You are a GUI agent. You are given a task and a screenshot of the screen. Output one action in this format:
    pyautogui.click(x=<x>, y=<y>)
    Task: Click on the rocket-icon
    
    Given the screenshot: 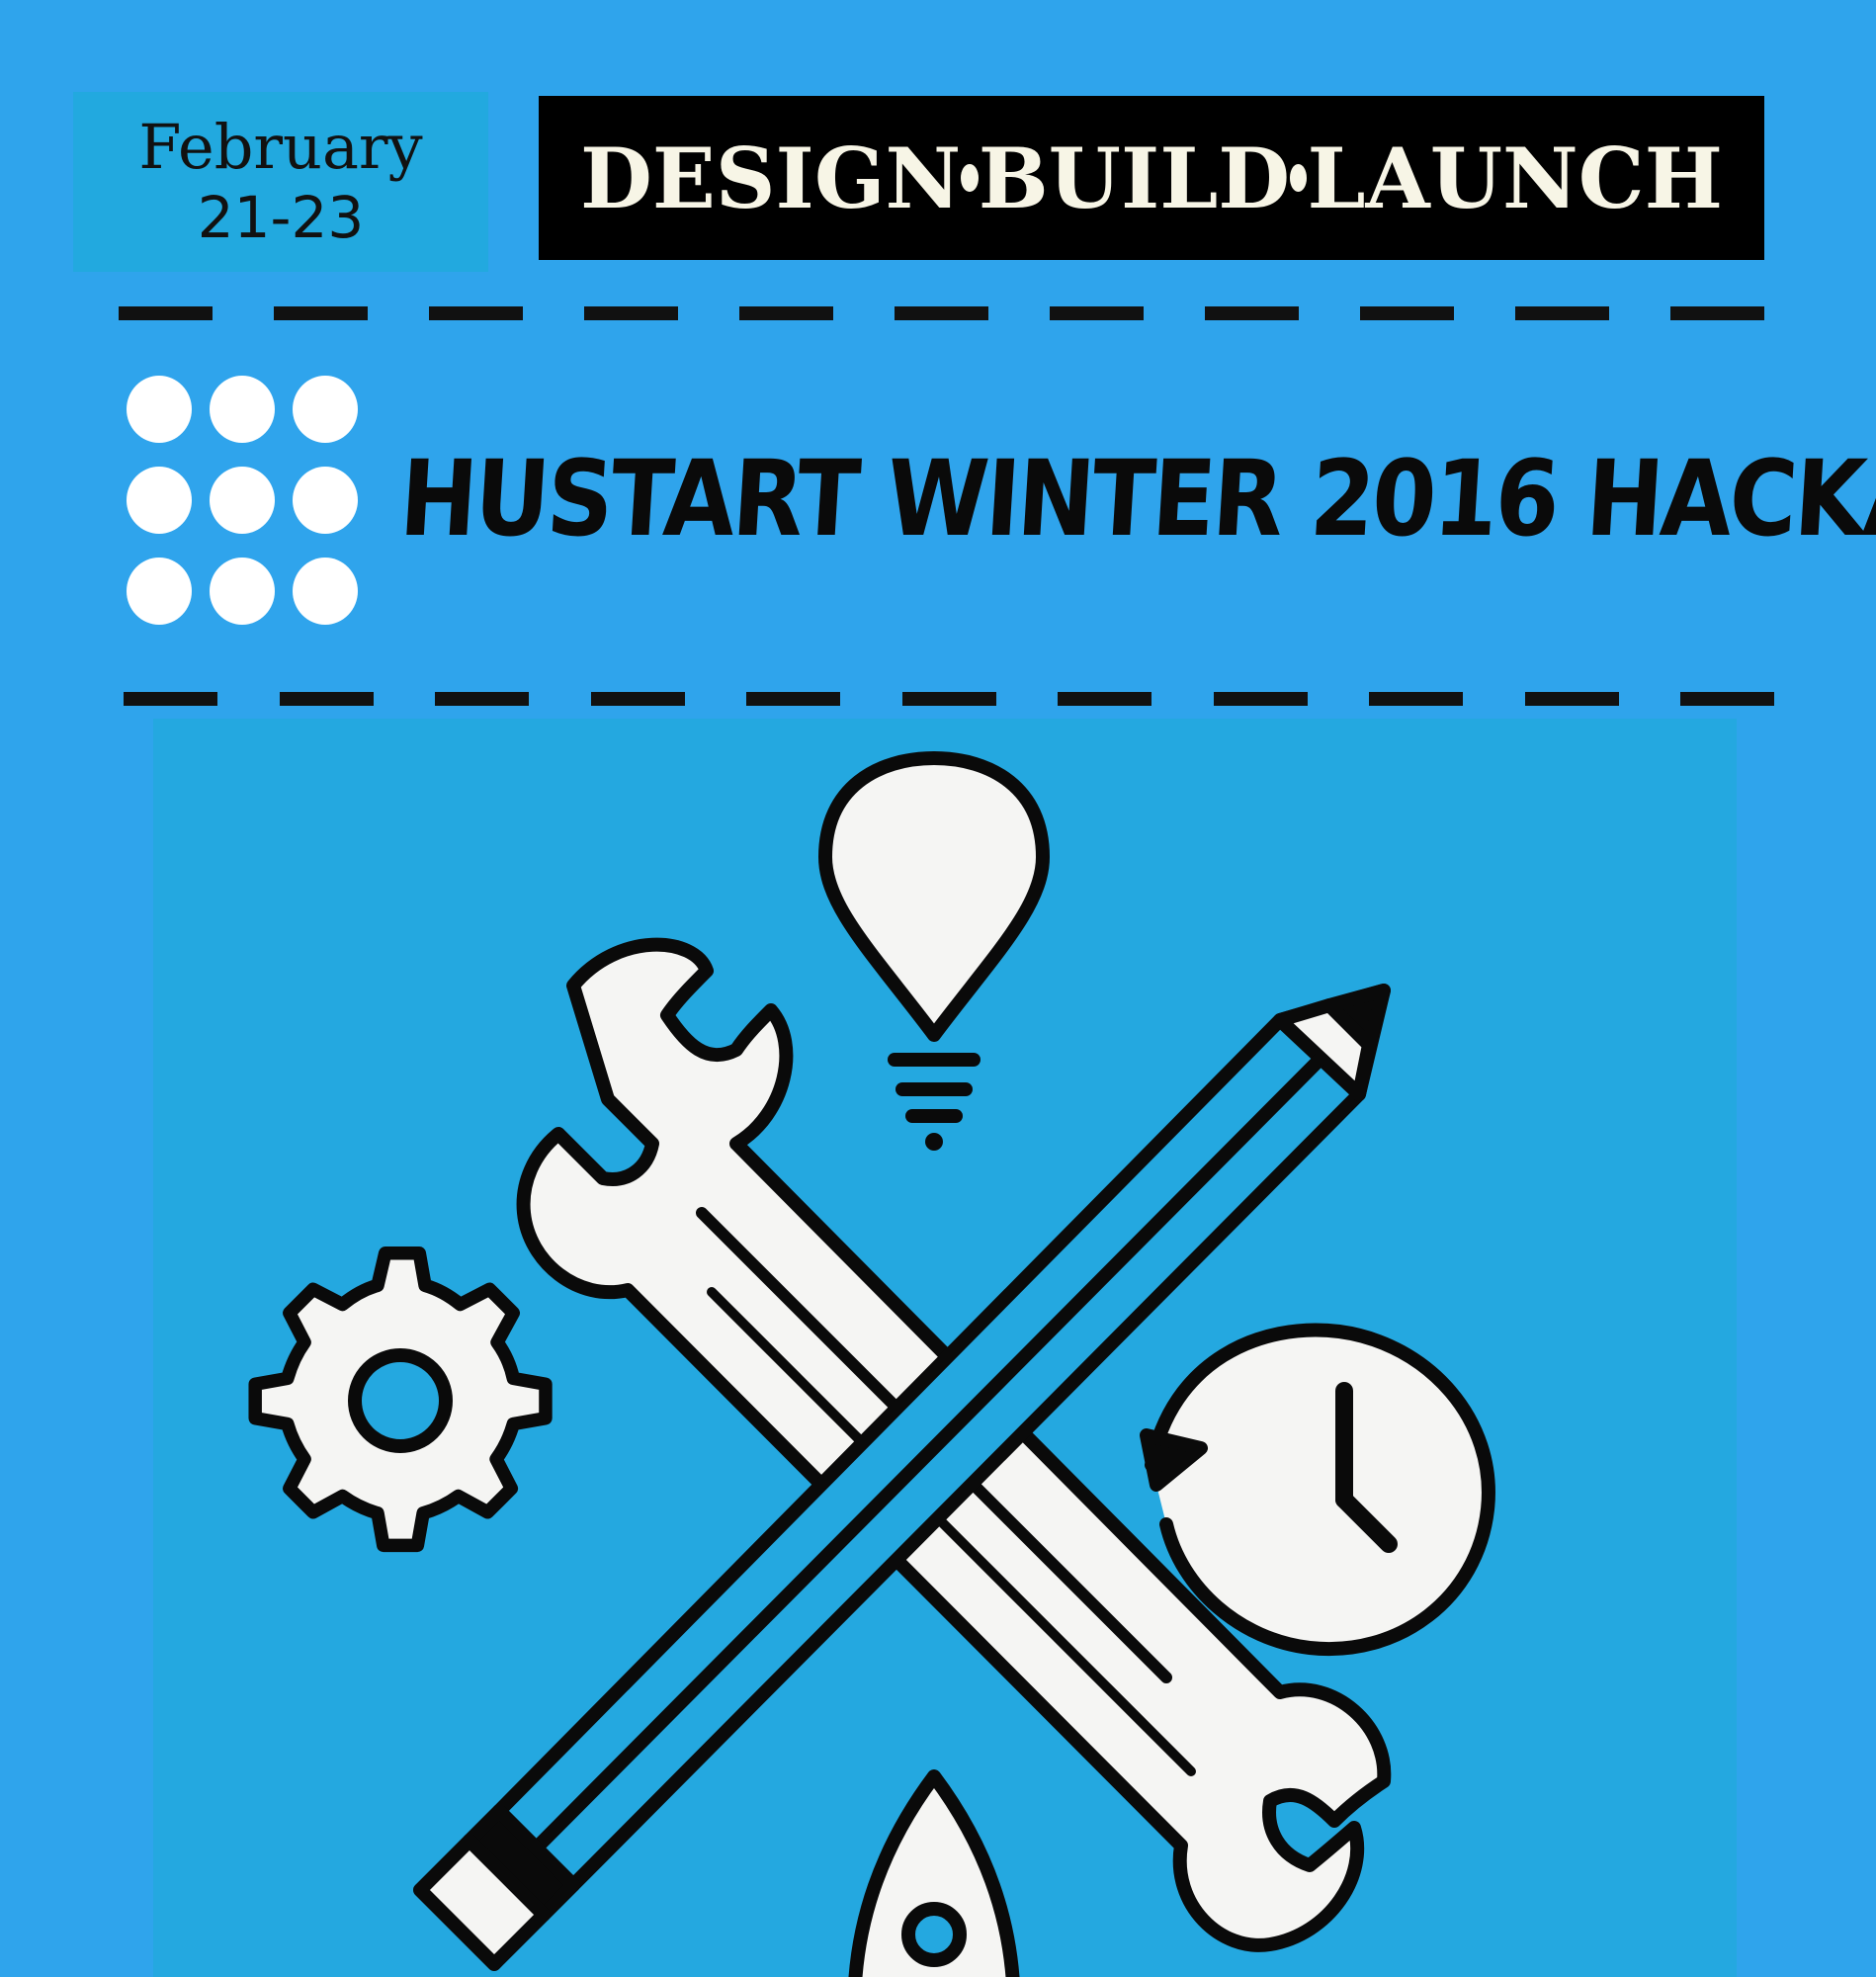 What is the action you would take?
    pyautogui.click(x=934, y=1873)
    